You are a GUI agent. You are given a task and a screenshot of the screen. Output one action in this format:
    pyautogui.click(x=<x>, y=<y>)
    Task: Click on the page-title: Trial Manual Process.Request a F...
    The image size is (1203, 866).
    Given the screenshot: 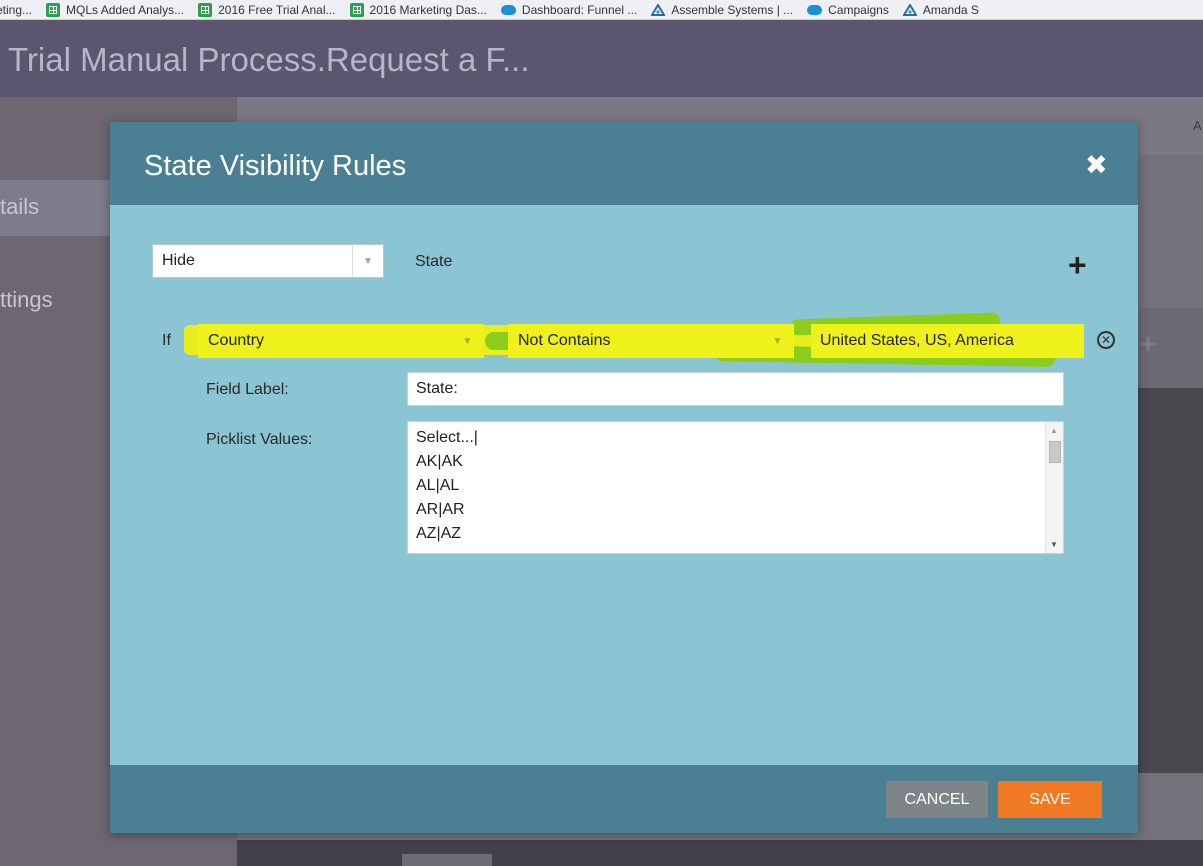 What is the action you would take?
    pyautogui.click(x=269, y=59)
    